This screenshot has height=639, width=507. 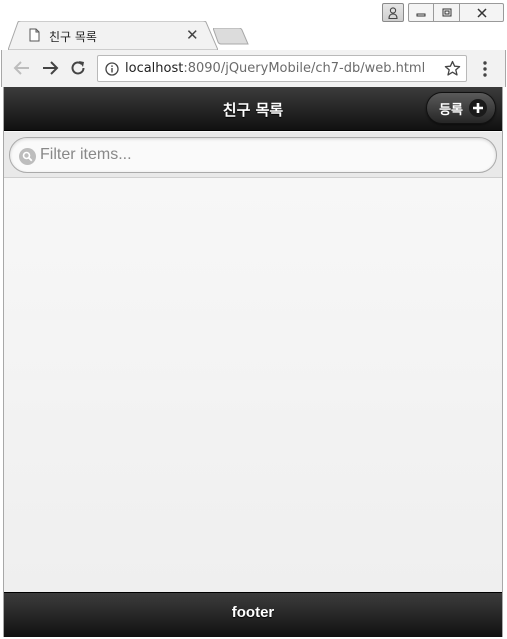 I want to click on footer-title: footer, so click(x=253, y=612).